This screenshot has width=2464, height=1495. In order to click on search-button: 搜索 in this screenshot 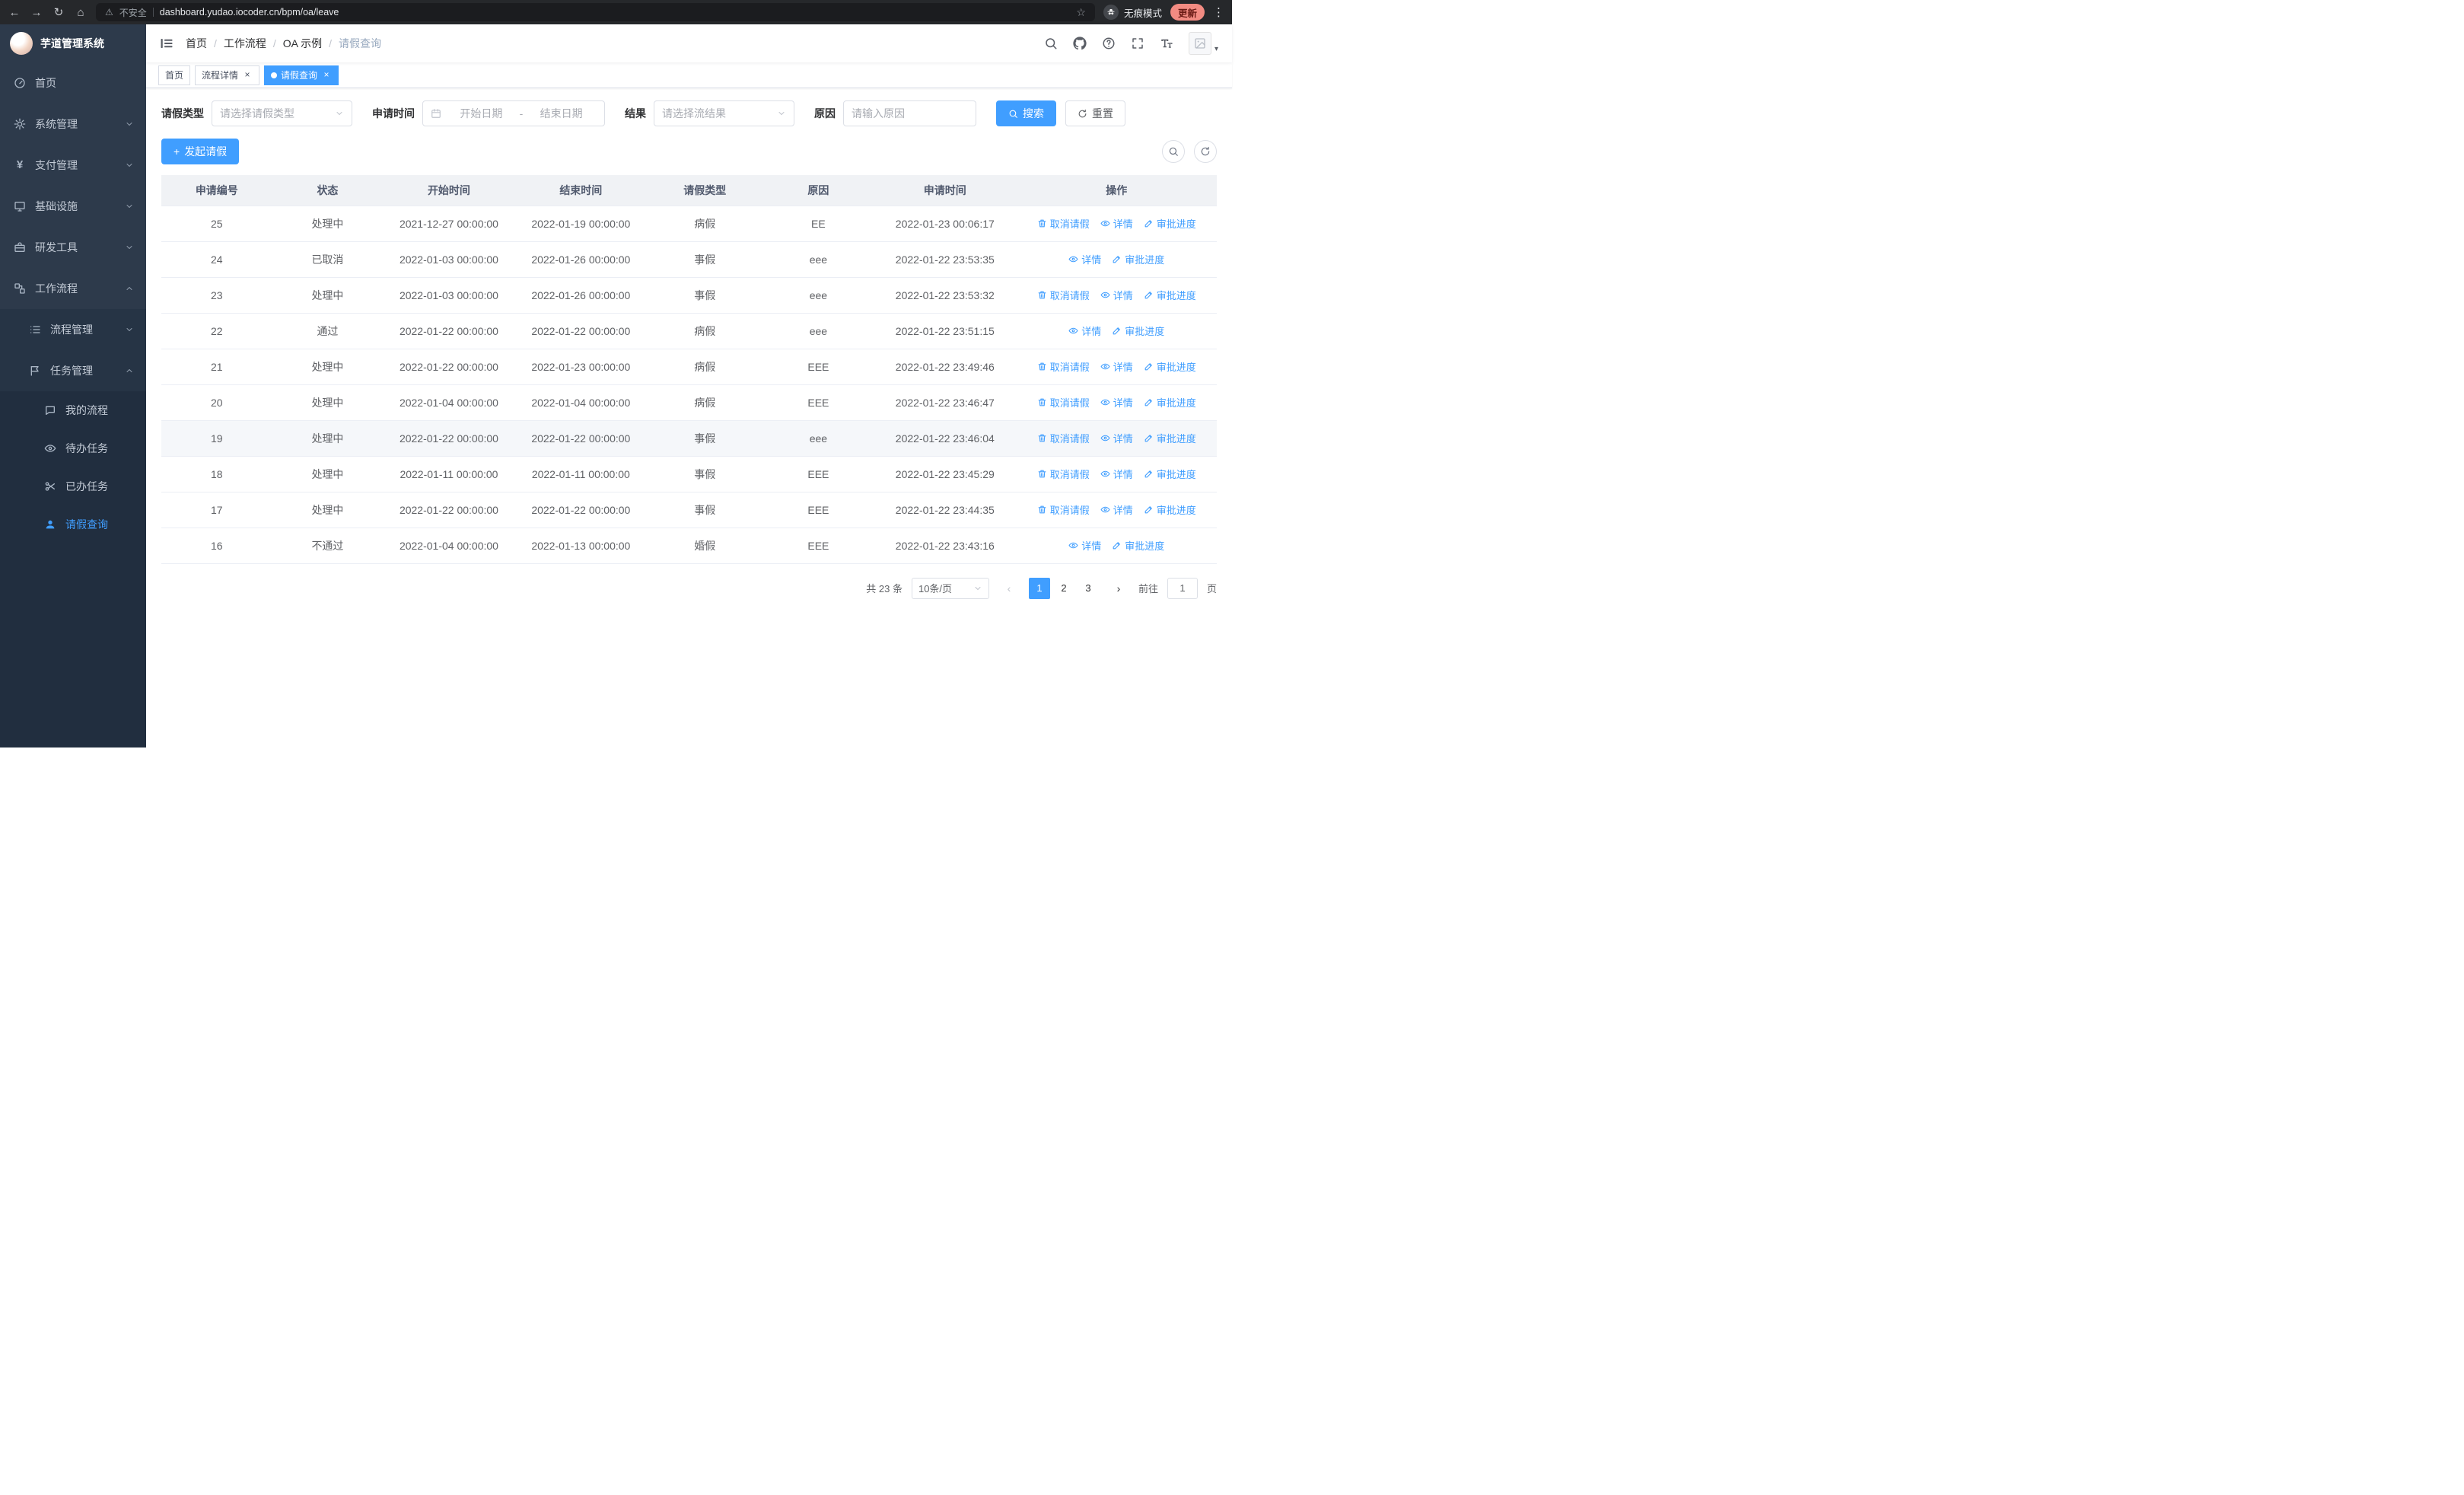, I will do `click(1026, 113)`.